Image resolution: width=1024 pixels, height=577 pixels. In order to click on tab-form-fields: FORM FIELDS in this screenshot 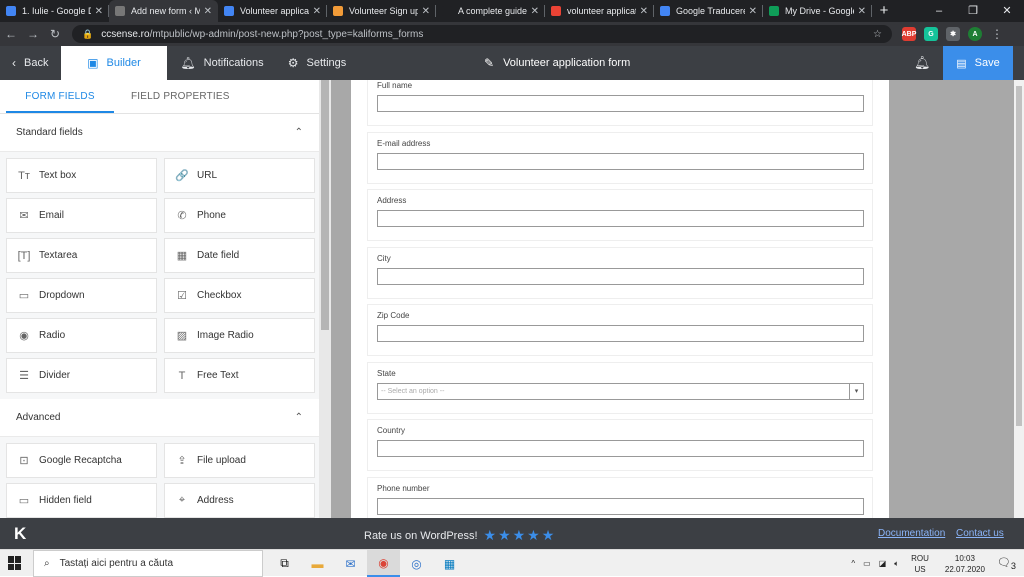, I will do `click(60, 96)`.